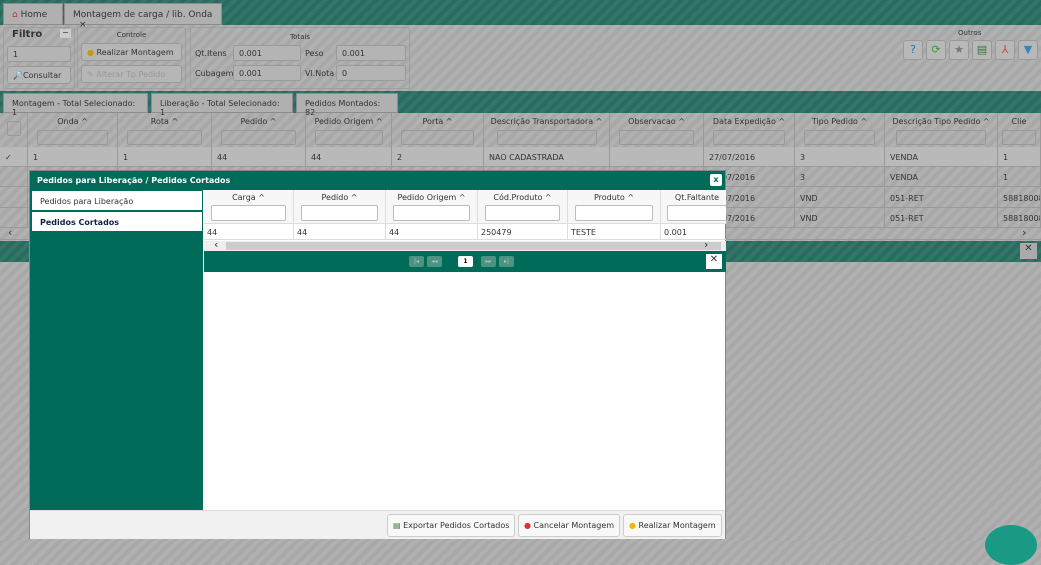  I want to click on row-checkbox: ✓, so click(14, 157).